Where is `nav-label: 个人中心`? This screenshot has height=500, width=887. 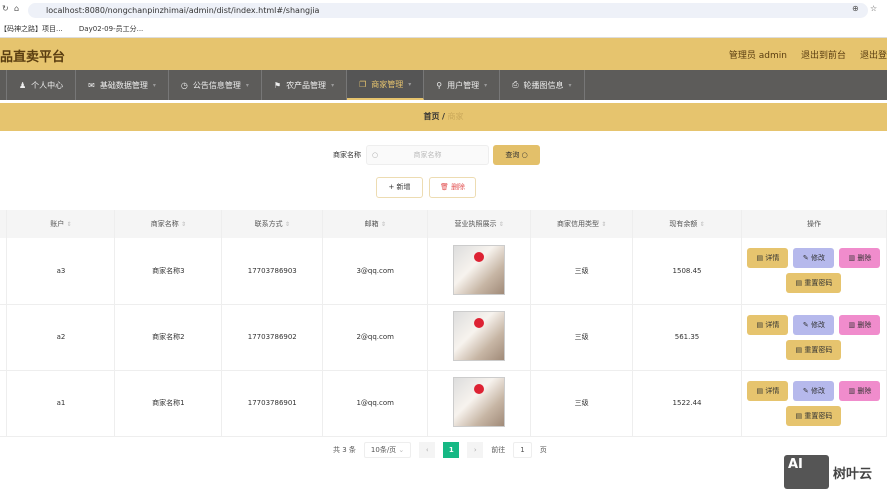
nav-label: 个人中心 is located at coordinates (47, 85).